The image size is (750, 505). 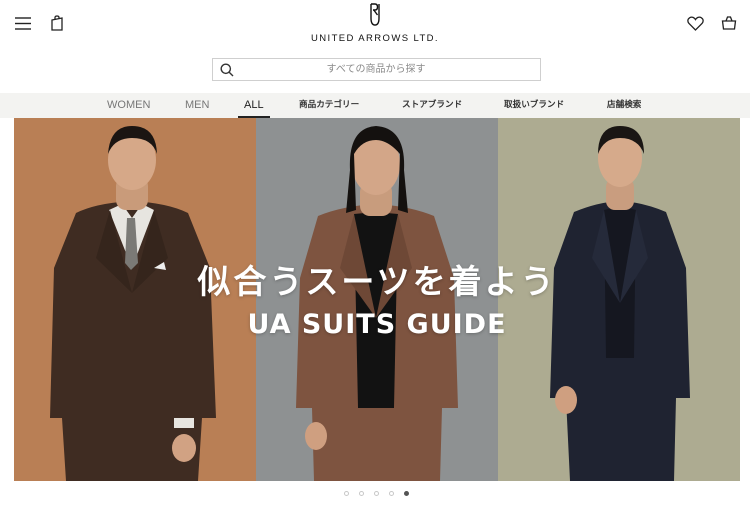 What do you see at coordinates (375, 38) in the screenshot?
I see `brand-name: UNITED ARROWS LTD.` at bounding box center [375, 38].